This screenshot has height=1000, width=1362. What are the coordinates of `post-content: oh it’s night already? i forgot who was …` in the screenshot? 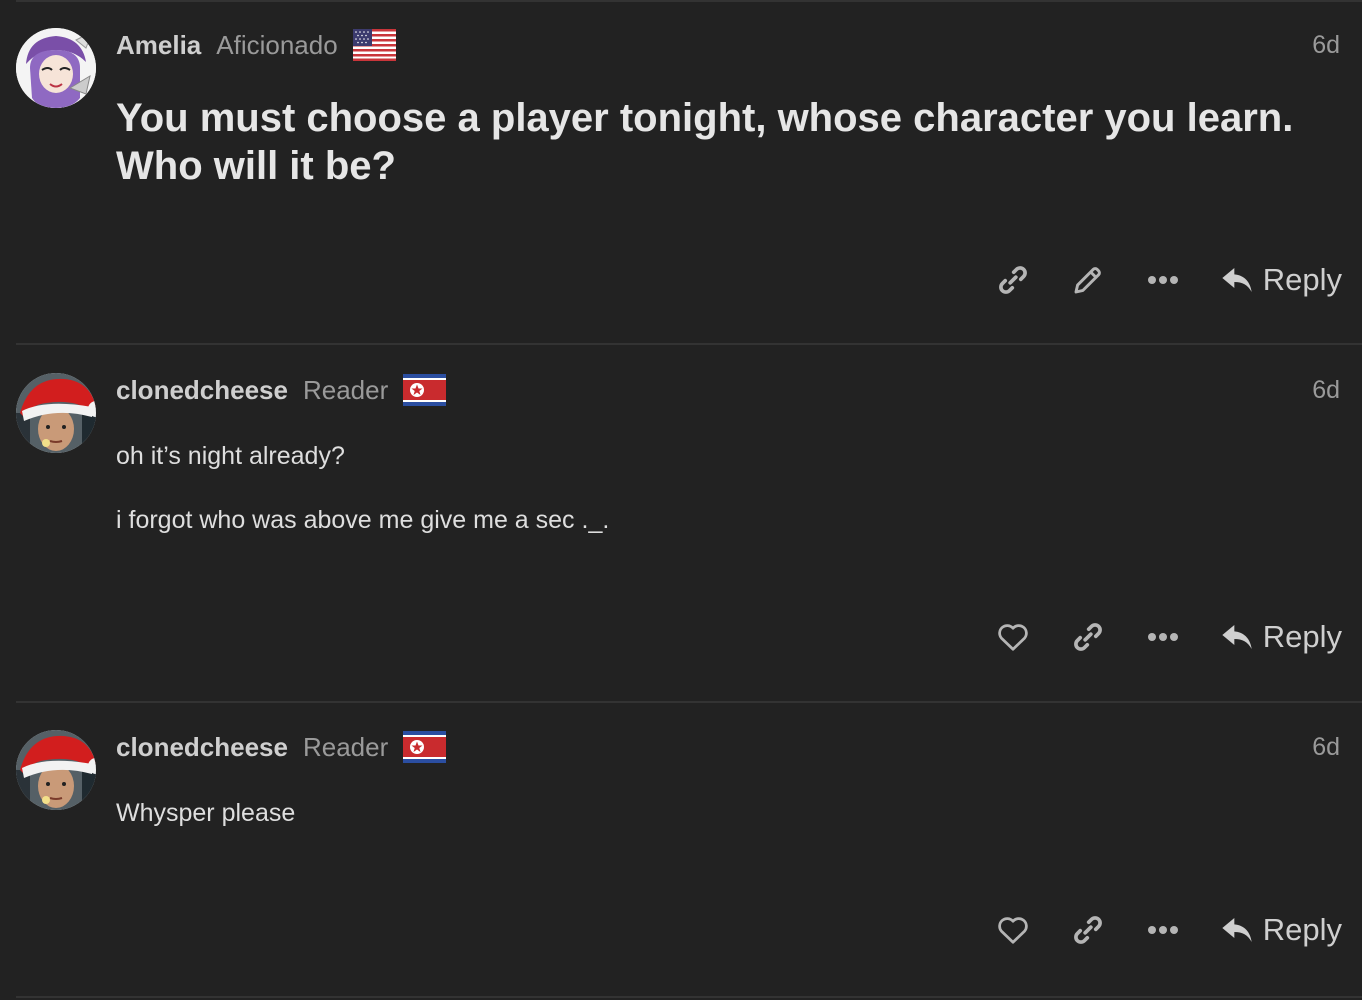 It's located at (724, 505).